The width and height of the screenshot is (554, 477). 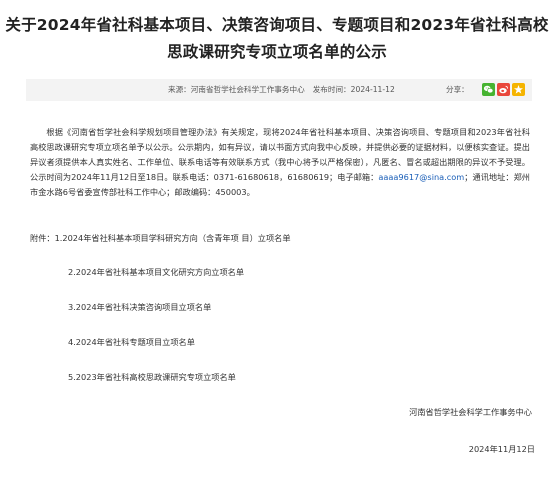 What do you see at coordinates (179, 89) in the screenshot?
I see `source-label: 来源：` at bounding box center [179, 89].